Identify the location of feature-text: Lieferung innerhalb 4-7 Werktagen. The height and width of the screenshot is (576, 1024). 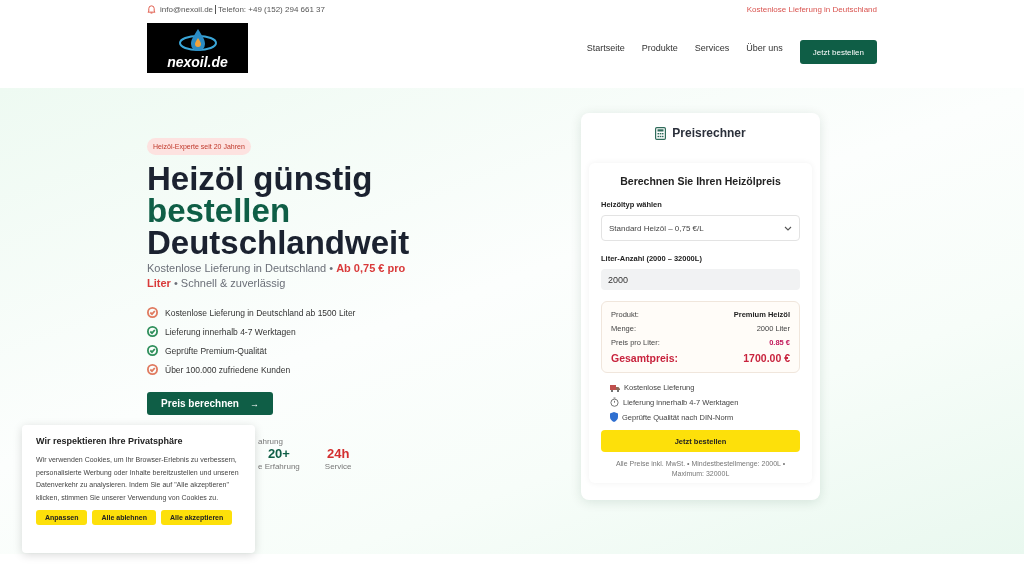
(230, 331).